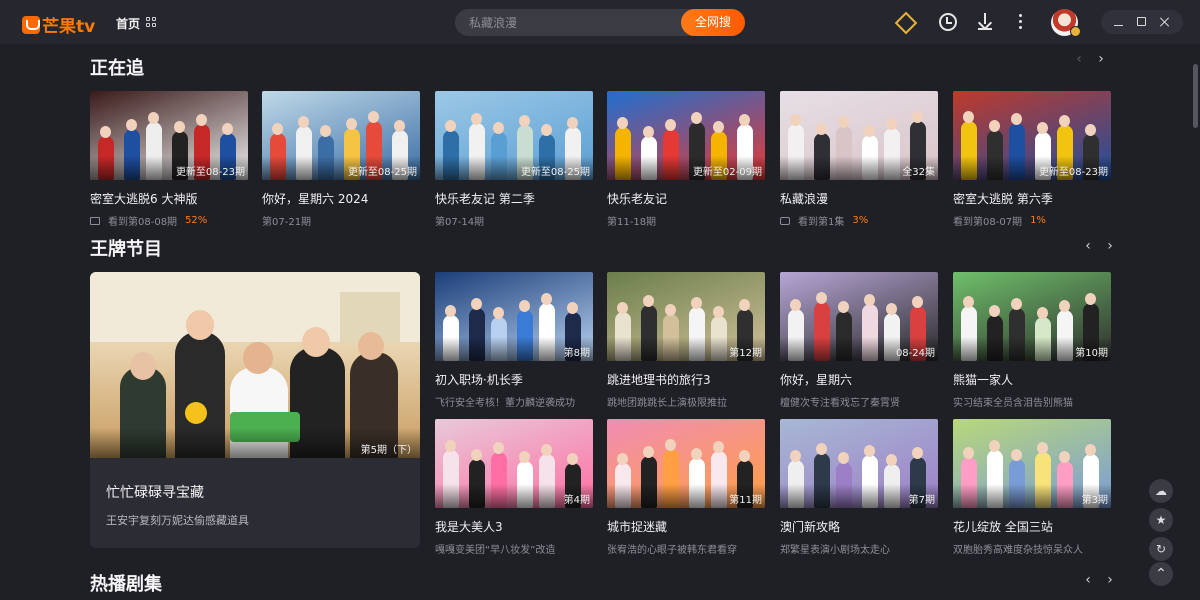 This screenshot has width=1200, height=600. I want to click on watching-card: 更新至08-23期密室大逃脱 第六季 看到第08-07期 1%, so click(1032, 159).